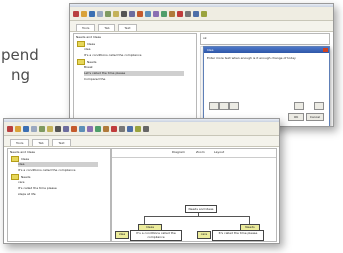 The width and height of the screenshot is (343, 253). I want to click on tree-node-label: Let's called the time please, so click(105, 73).